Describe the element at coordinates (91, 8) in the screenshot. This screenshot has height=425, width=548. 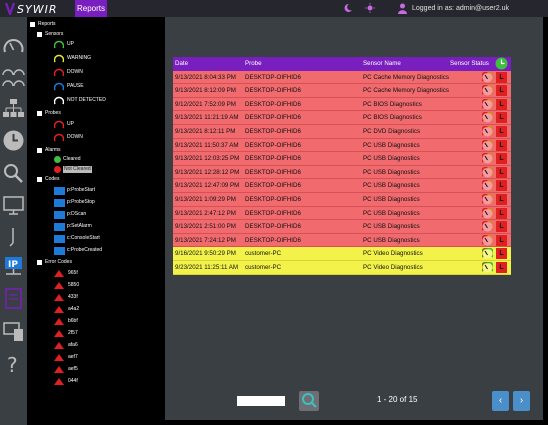
I see `tab-reports: Reports` at that location.